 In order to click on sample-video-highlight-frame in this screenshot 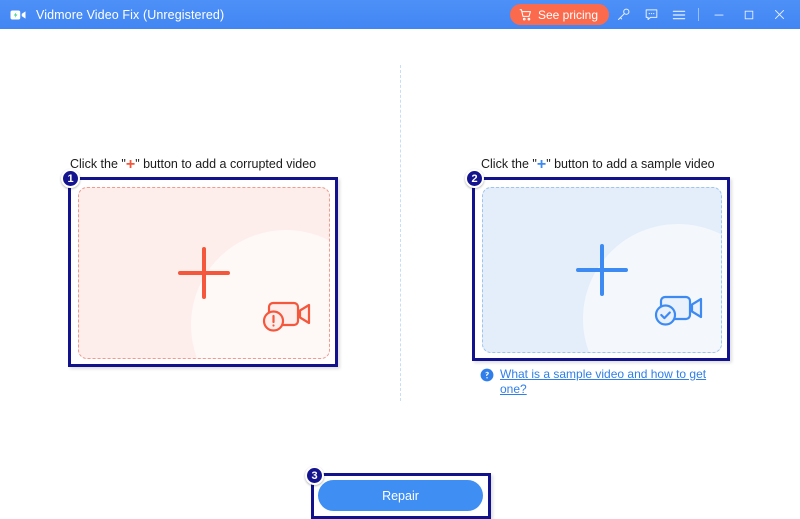, I will do `click(601, 269)`.